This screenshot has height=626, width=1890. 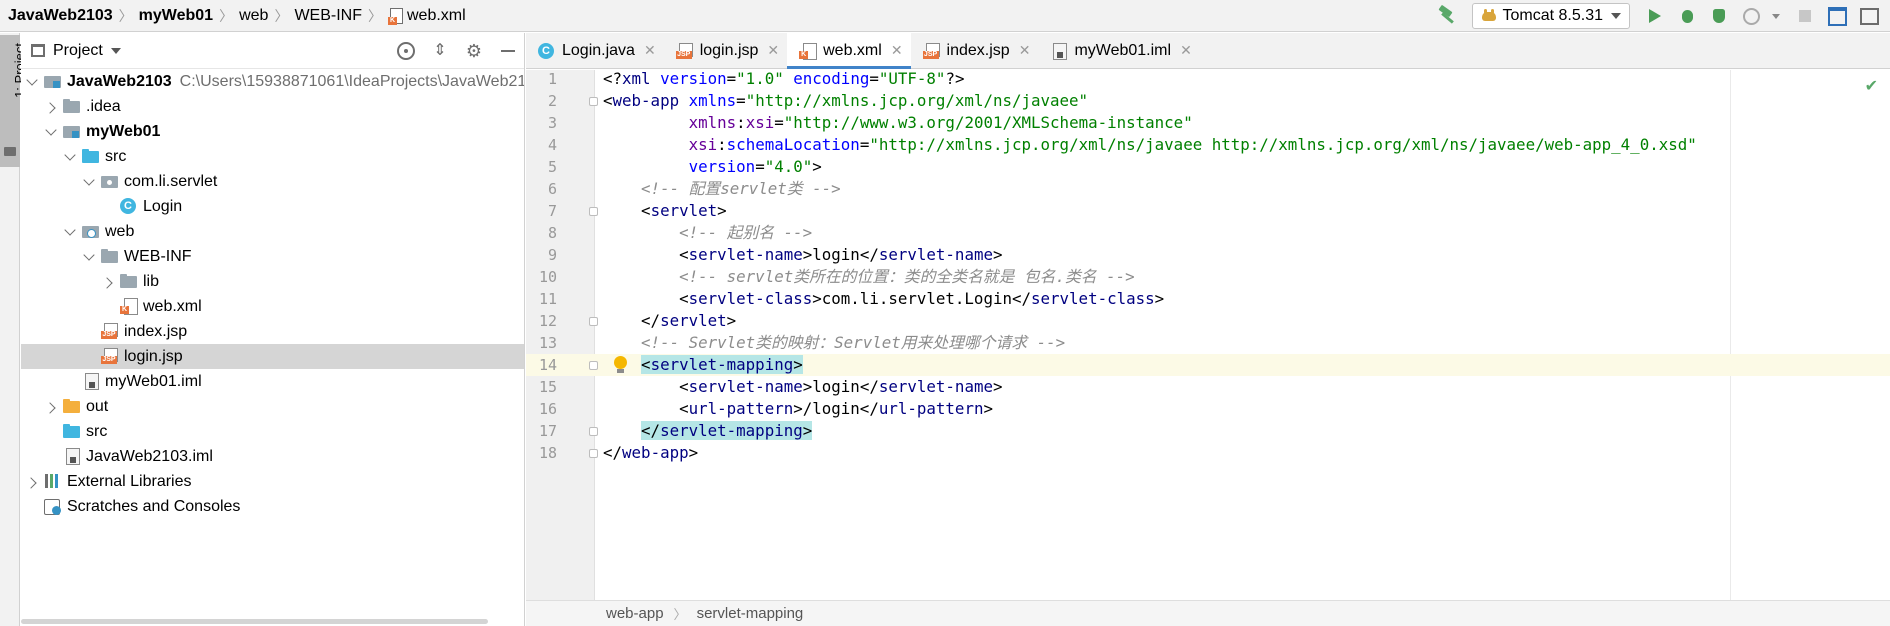 I want to click on run-icon, so click(x=1655, y=16).